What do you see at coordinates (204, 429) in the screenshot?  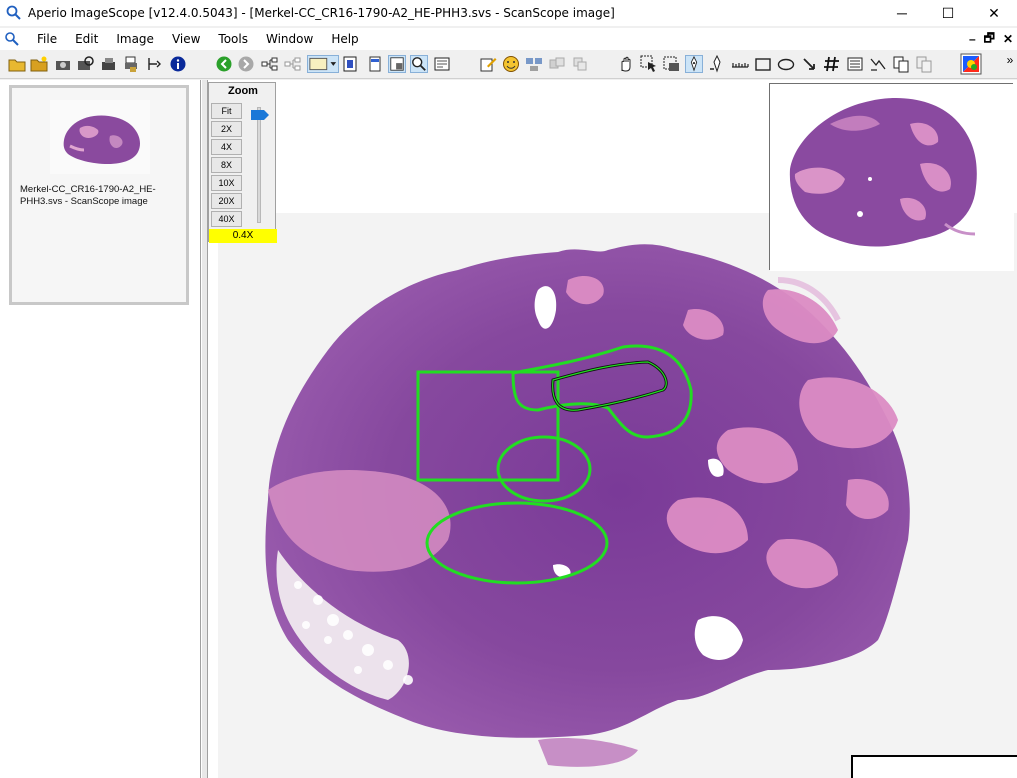 I see `panel-splitter` at bounding box center [204, 429].